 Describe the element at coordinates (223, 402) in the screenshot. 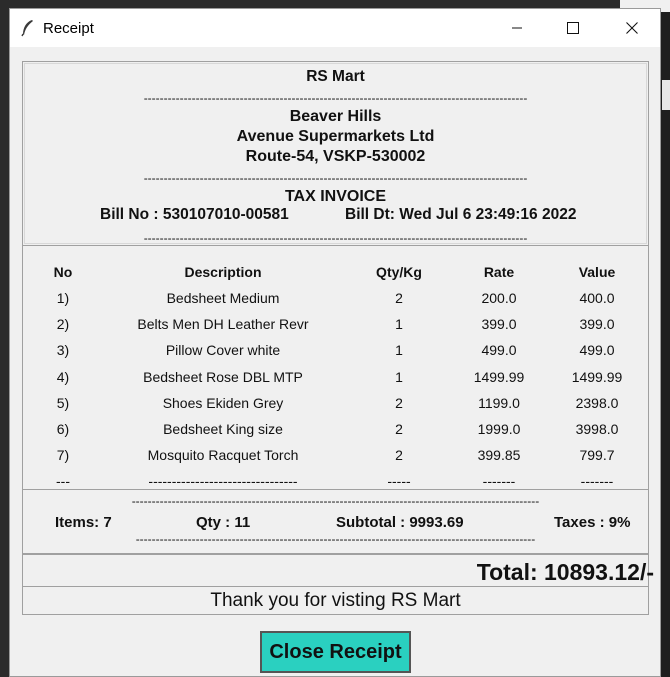

I see `cell-description: Shoes Ekiden Grey` at that location.